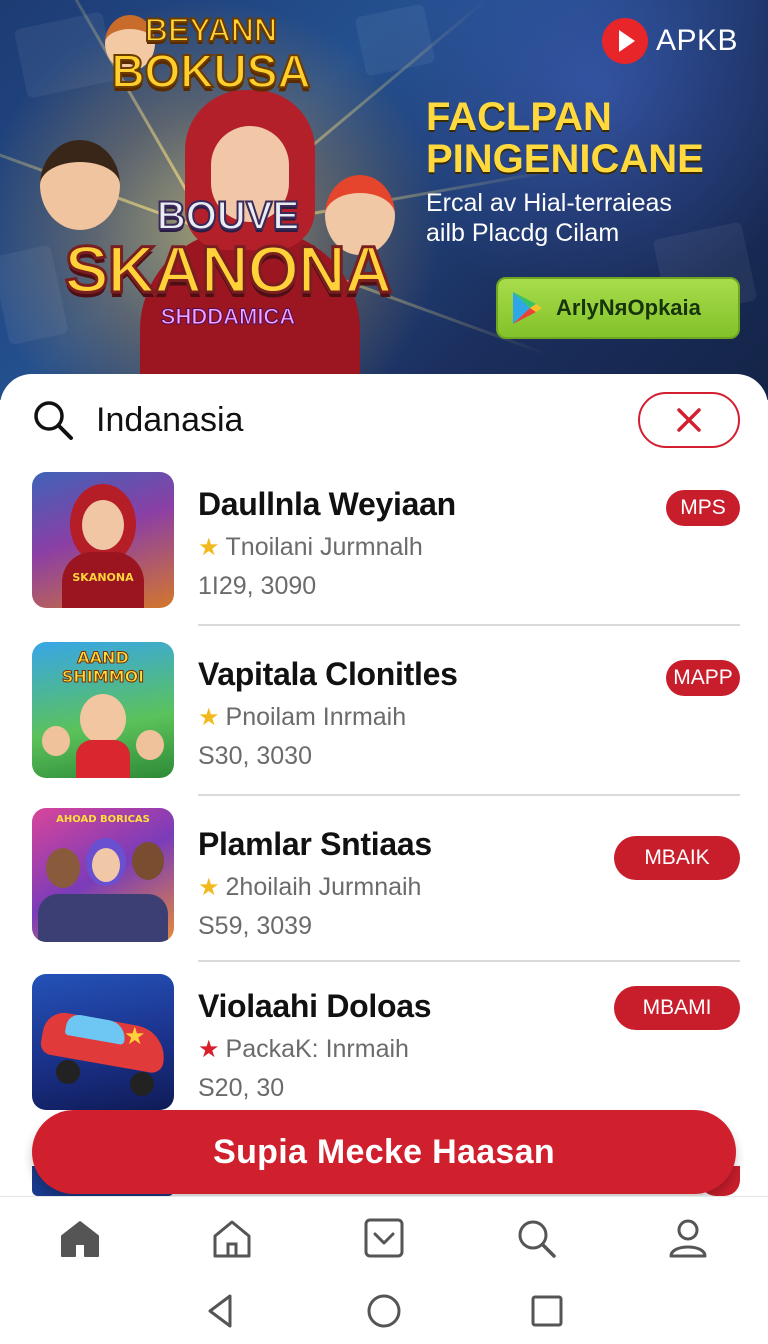 Image resolution: width=768 pixels, height=1344 pixels. What do you see at coordinates (255, 926) in the screenshot?
I see `app-size: S59, 3039` at bounding box center [255, 926].